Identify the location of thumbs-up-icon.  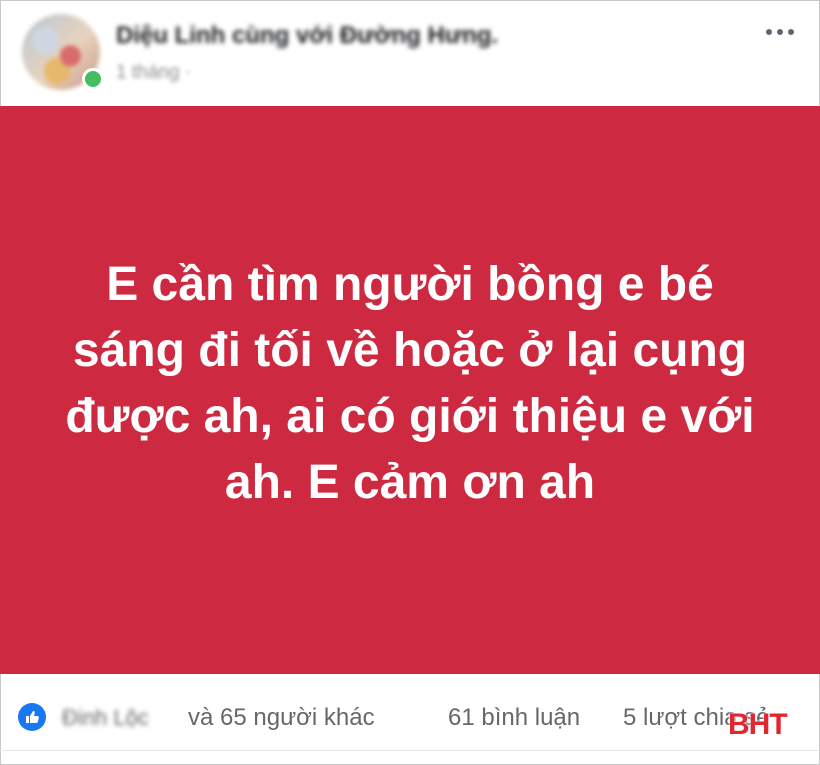
(32, 717).